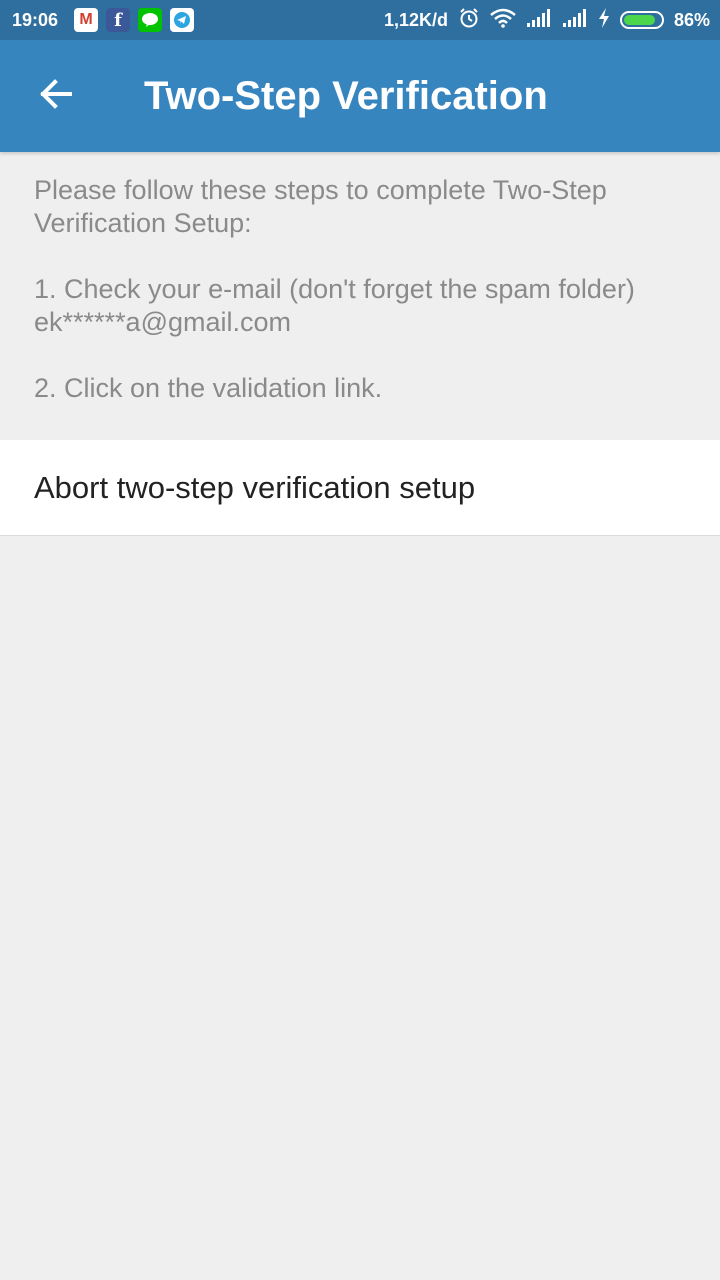 Image resolution: width=720 pixels, height=1280 pixels. Describe the element at coordinates (208, 388) in the screenshot. I see `instructions-step-2: 2. Click on the validation link.` at that location.